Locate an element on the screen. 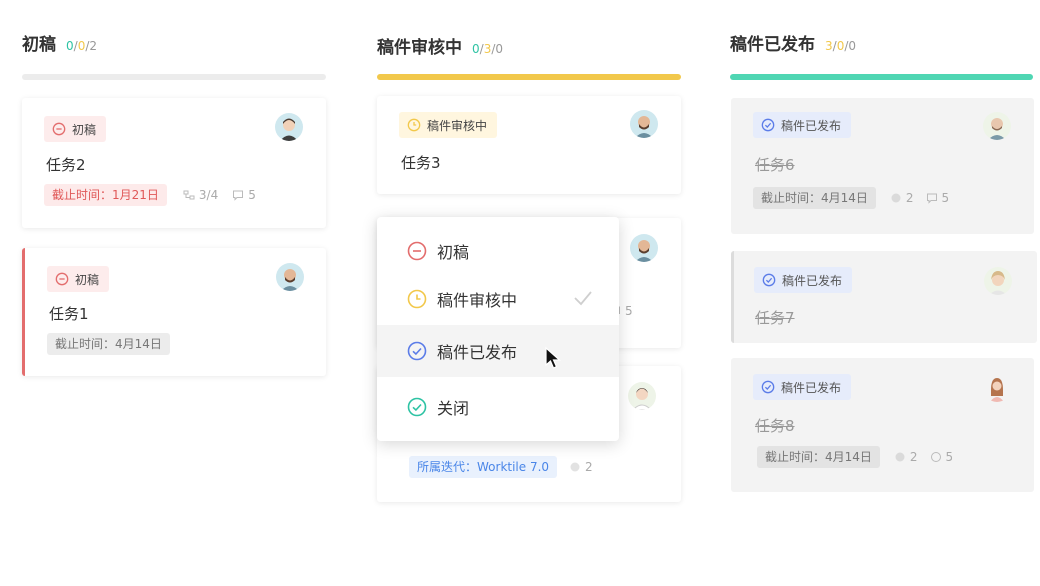  subtask-icon is located at coordinates (189, 195).